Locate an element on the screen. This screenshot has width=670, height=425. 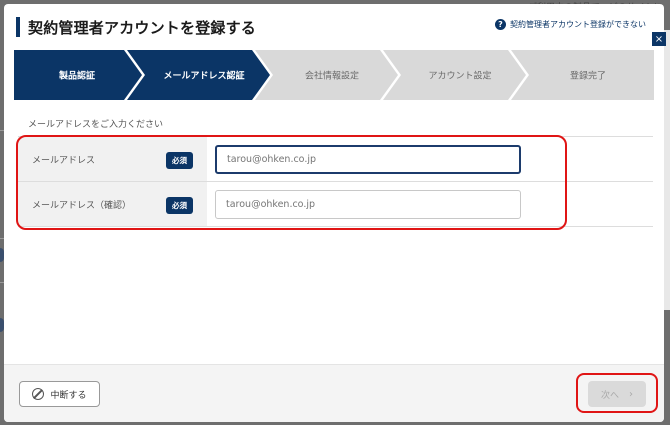
step-3-label: 会社情報設定 is located at coordinates (332, 76).